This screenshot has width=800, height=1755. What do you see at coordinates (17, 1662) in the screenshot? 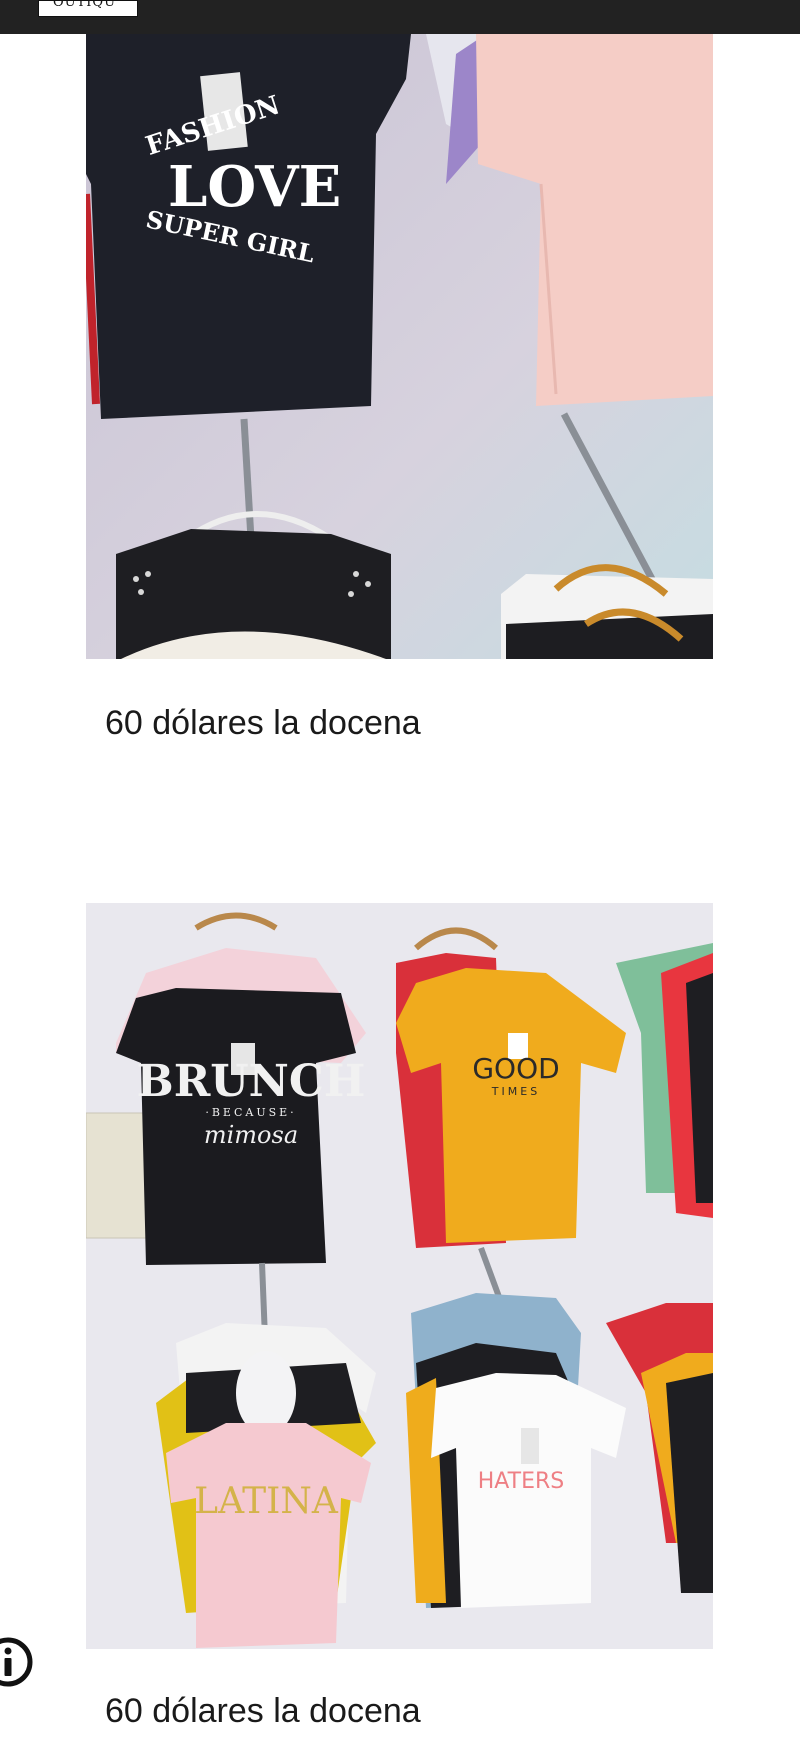
I see `info-icon` at bounding box center [17, 1662].